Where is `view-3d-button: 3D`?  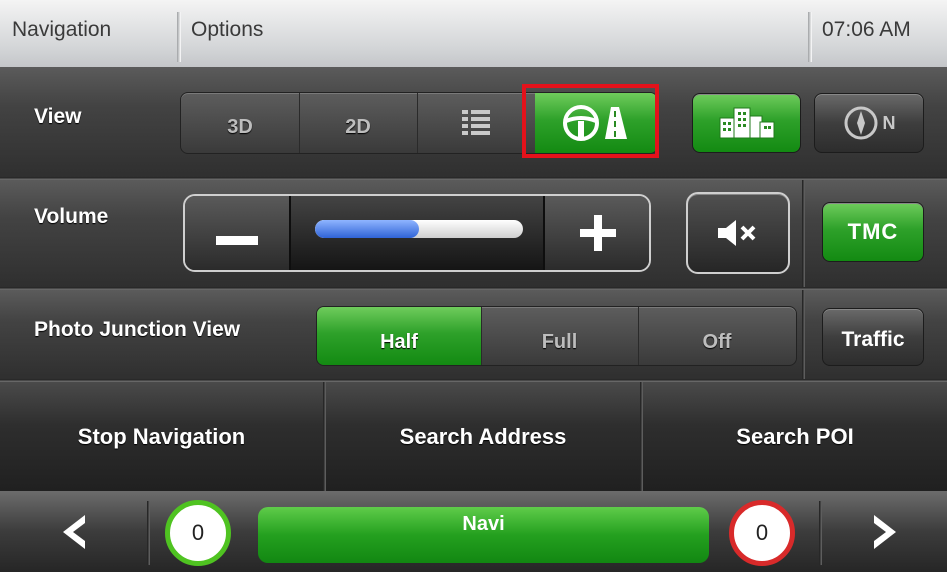
view-3d-button: 3D is located at coordinates (240, 123).